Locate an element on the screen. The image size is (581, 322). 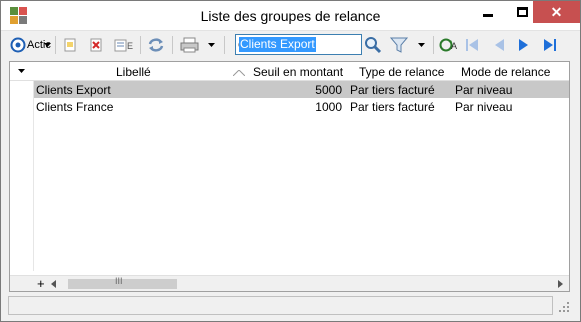
delete-icon is located at coordinates (96, 45).